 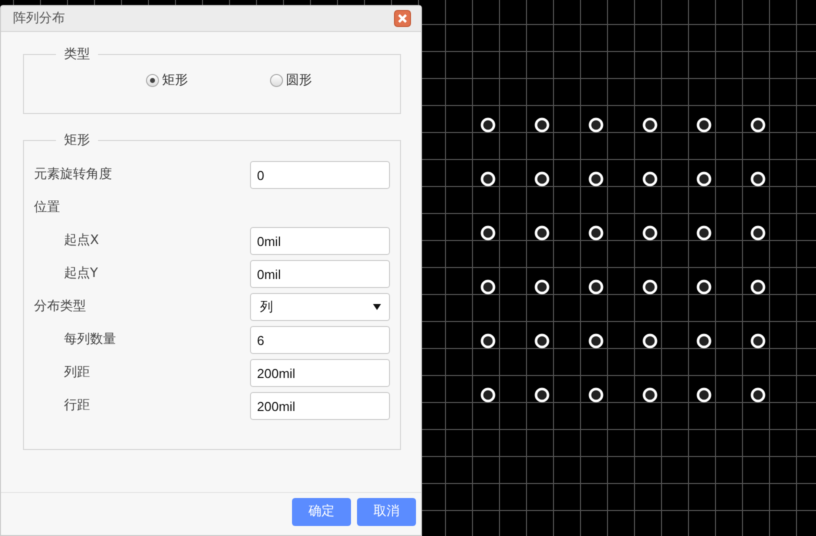 I want to click on input-field: 0, so click(x=320, y=175).